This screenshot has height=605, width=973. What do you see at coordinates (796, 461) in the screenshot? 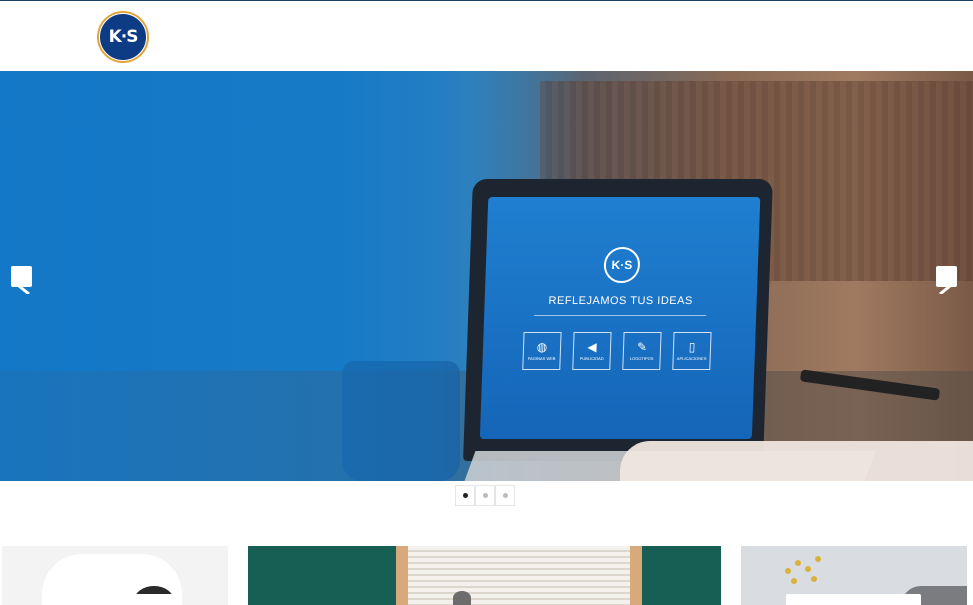
I see `hands-image` at bounding box center [796, 461].